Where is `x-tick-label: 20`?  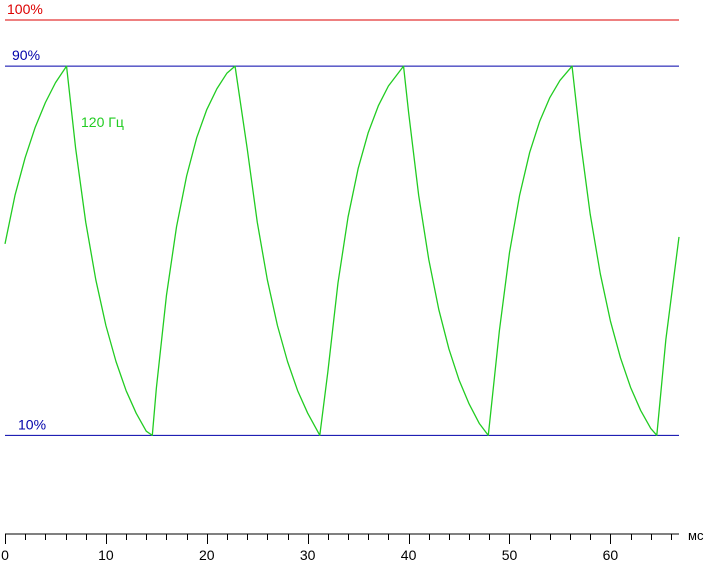 x-tick-label: 20 is located at coordinates (207, 554).